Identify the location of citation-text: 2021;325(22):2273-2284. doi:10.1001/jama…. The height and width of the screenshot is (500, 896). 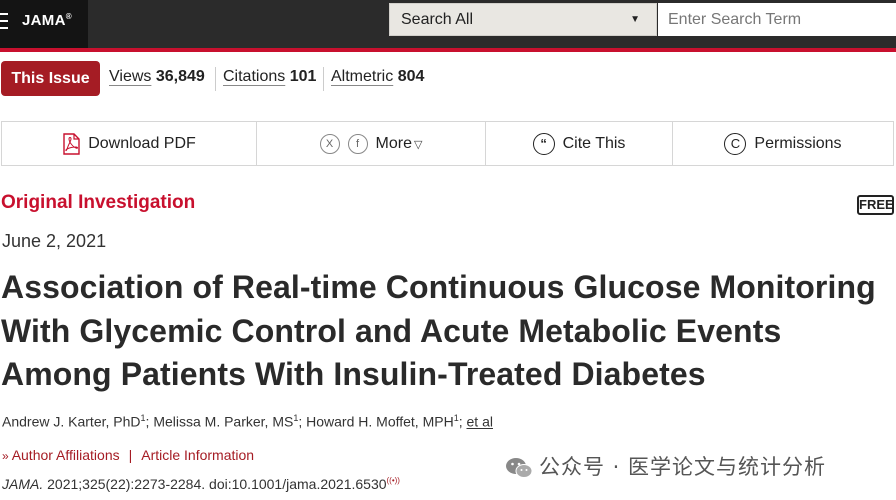
(217, 484).